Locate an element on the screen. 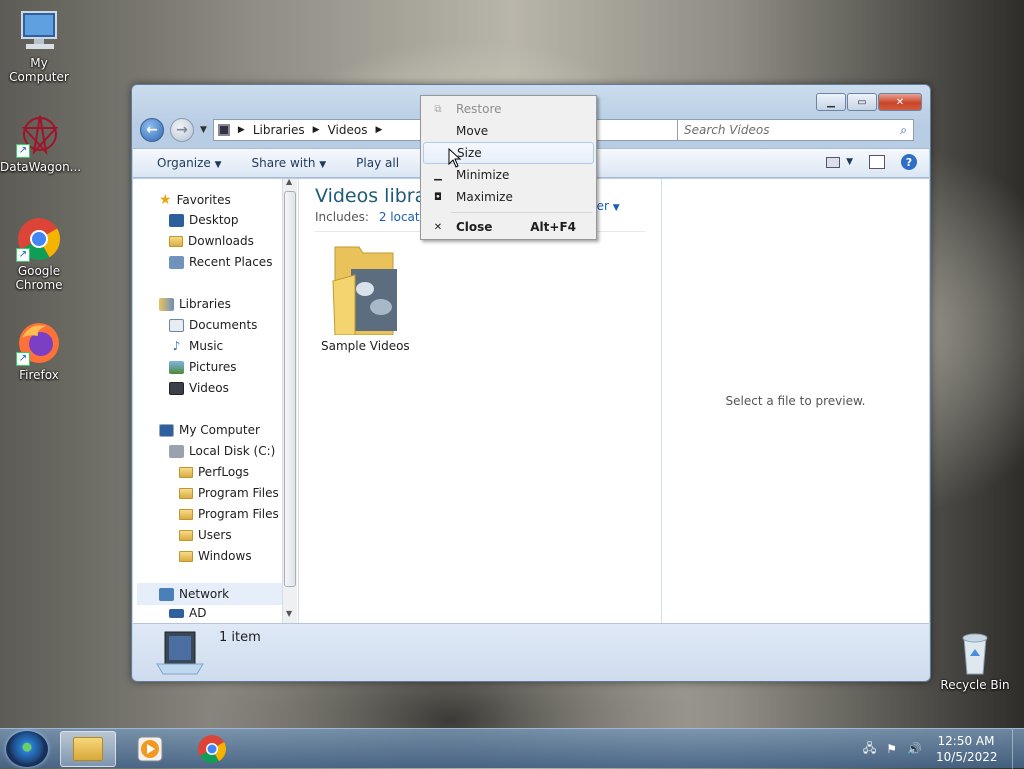 This screenshot has height=769, width=1024. chrome-icon is located at coordinates (212, 749).